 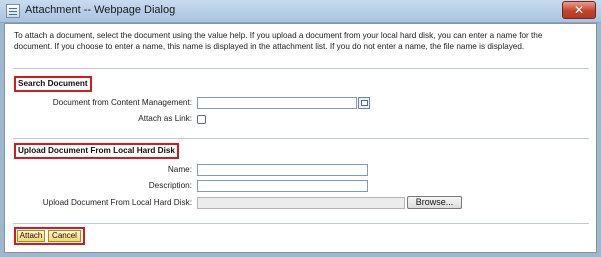 I want to click on name-label: Name:, so click(x=179, y=169).